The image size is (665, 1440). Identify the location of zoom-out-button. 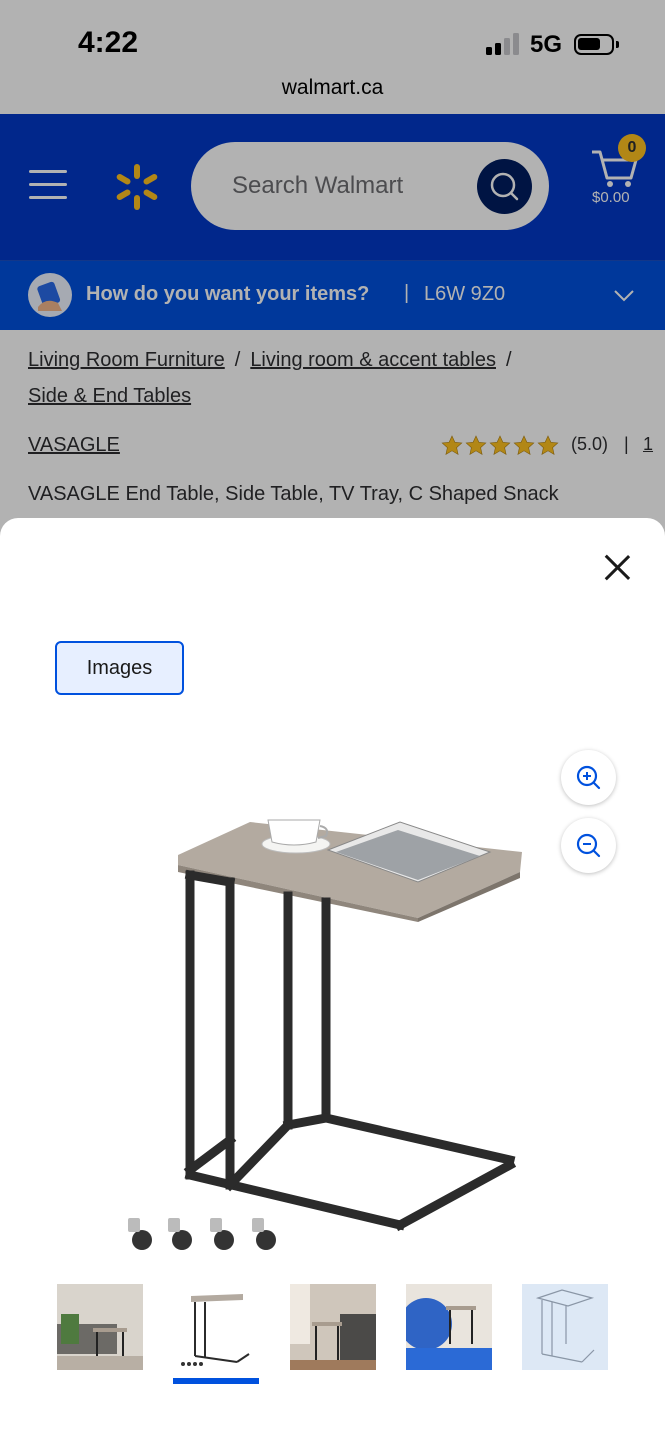
(588, 845).